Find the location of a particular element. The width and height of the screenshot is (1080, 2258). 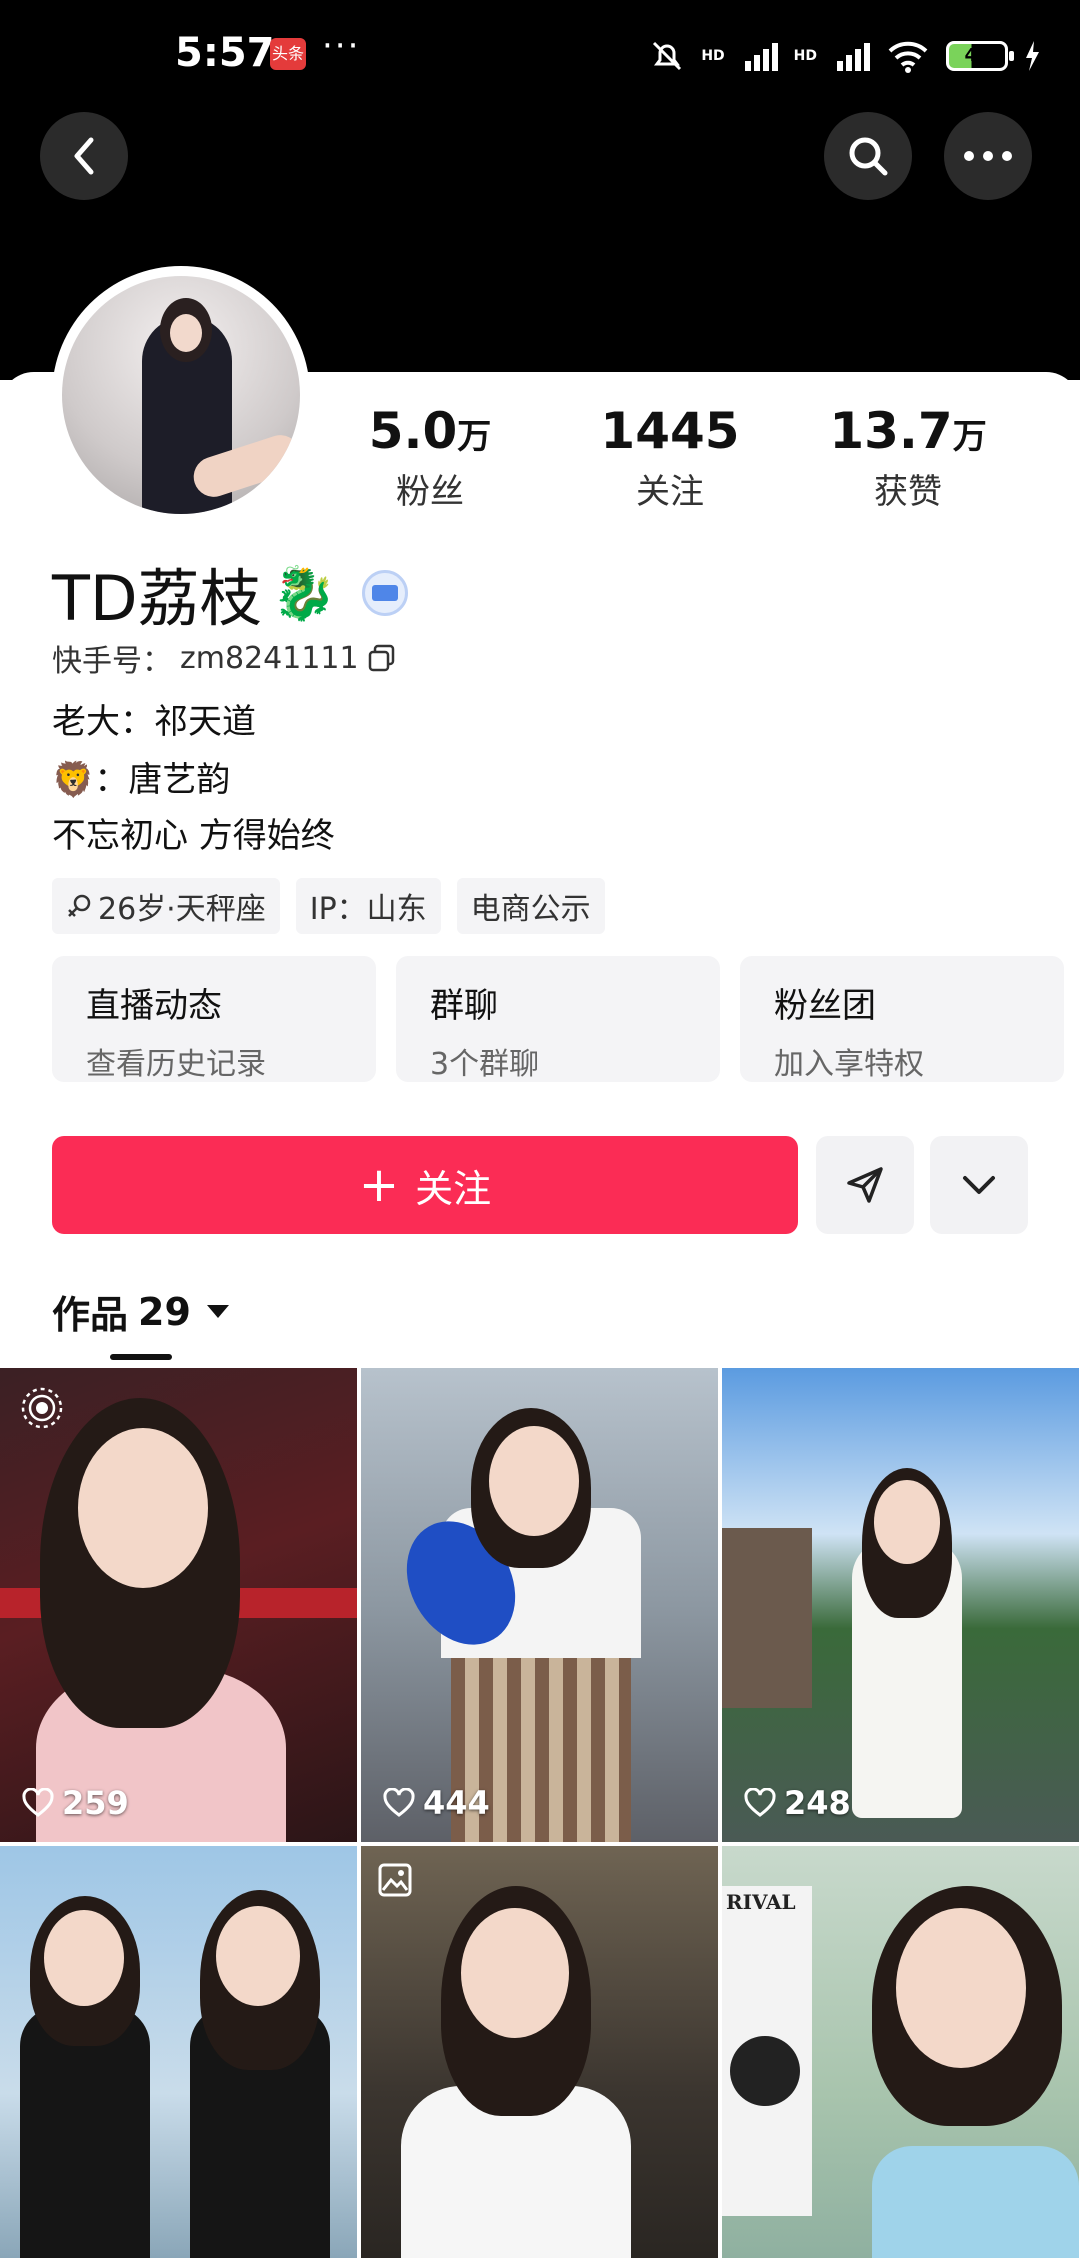

post-tile: 259 is located at coordinates (178, 1605).